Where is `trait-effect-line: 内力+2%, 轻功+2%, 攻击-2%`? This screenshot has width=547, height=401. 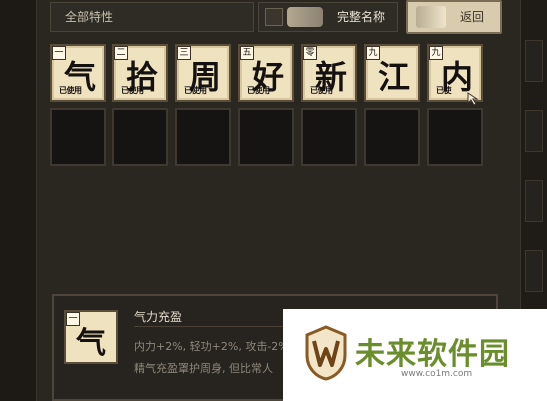
trait-effect-line: 内力+2%, 轻功+2%, 攻击-2% is located at coordinates (211, 346).